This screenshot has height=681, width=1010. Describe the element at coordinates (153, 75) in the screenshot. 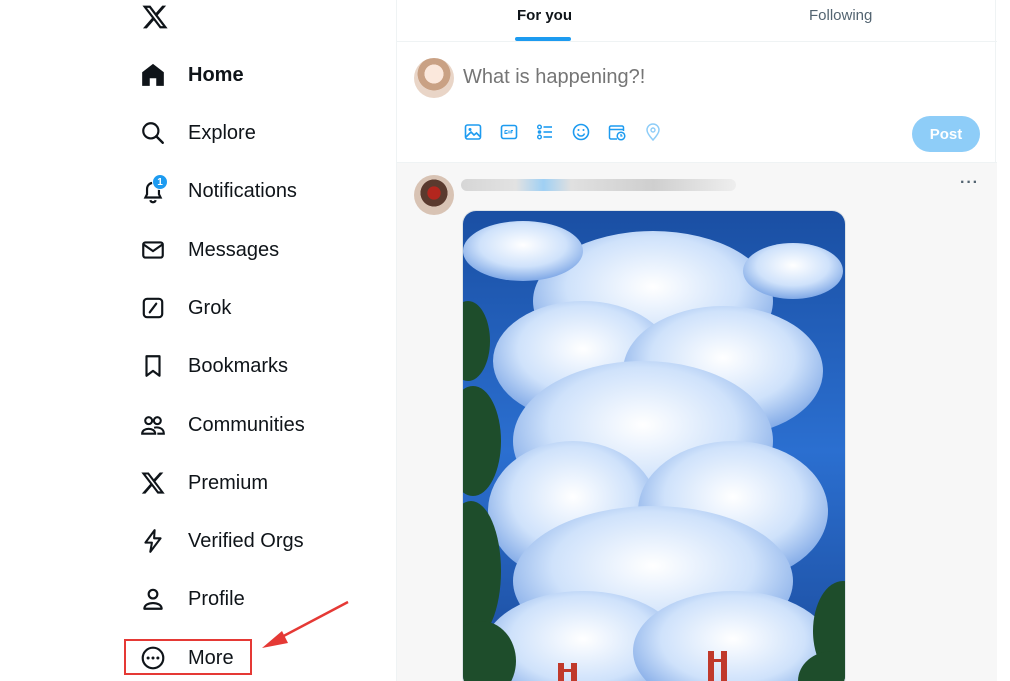

I see `home-icon` at that location.